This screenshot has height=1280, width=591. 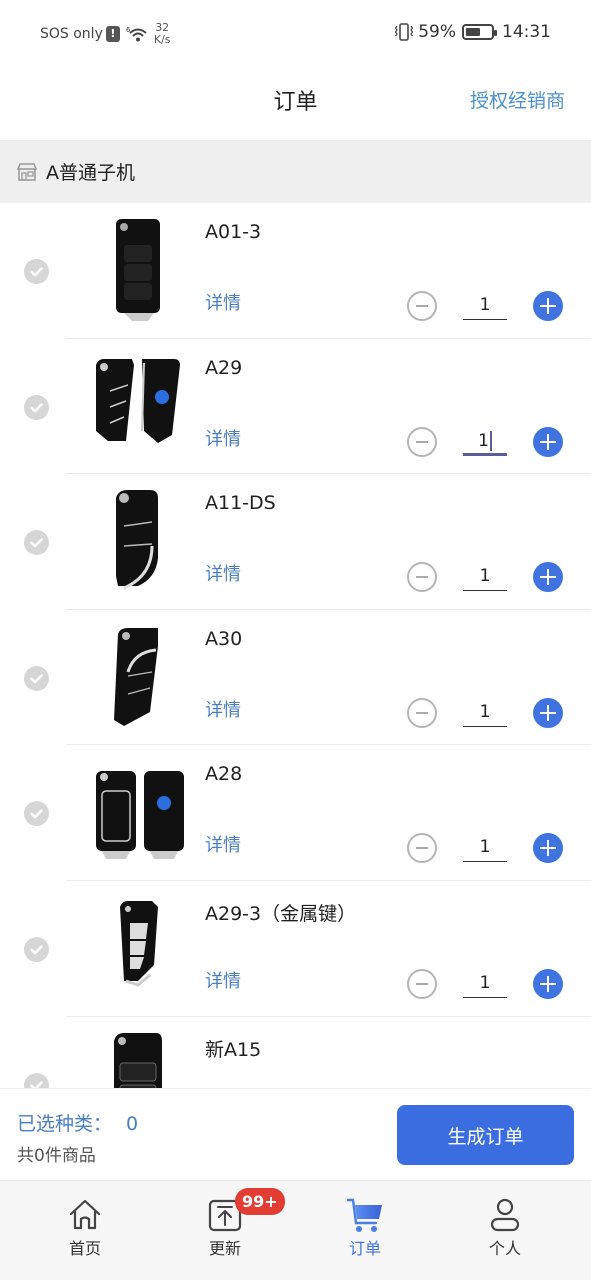 I want to click on clock: 14:31, so click(x=526, y=32).